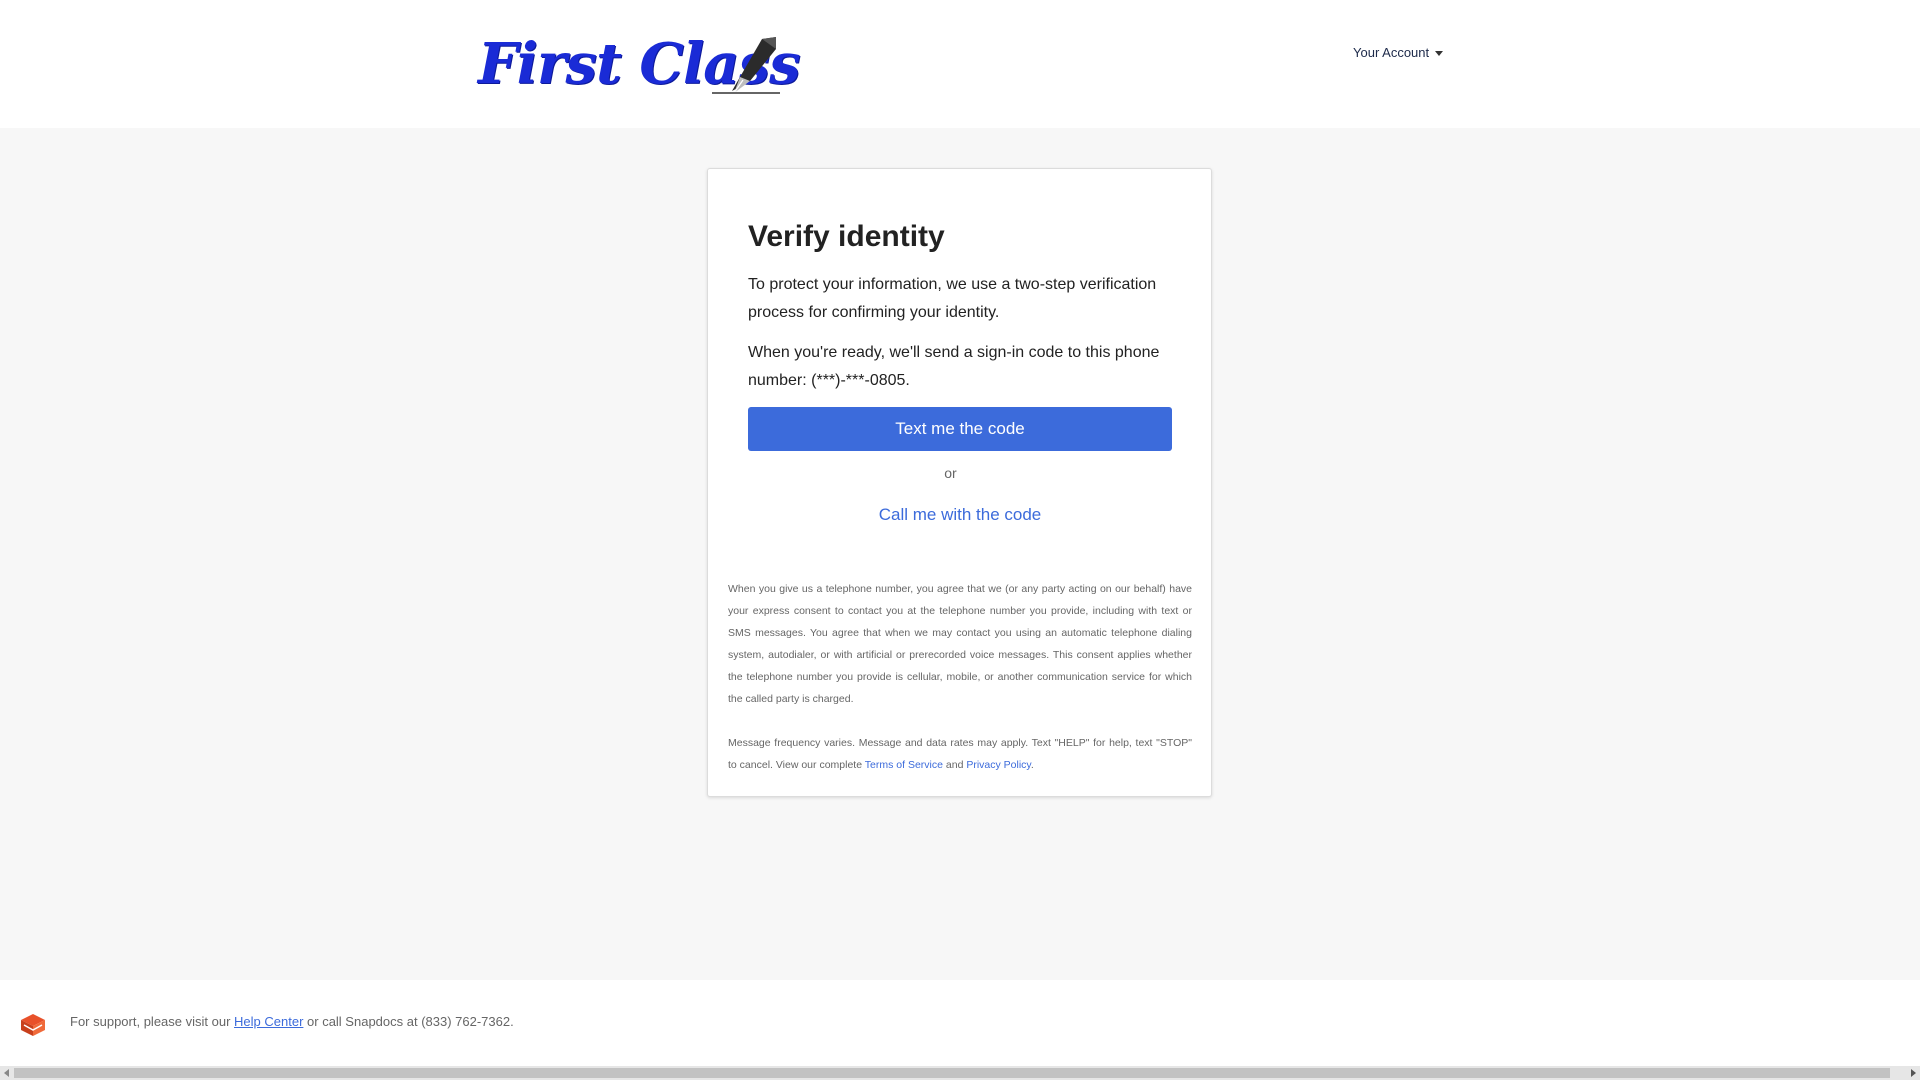 This screenshot has width=1920, height=1080. What do you see at coordinates (746, 65) in the screenshot?
I see `fountain-pen-icon` at bounding box center [746, 65].